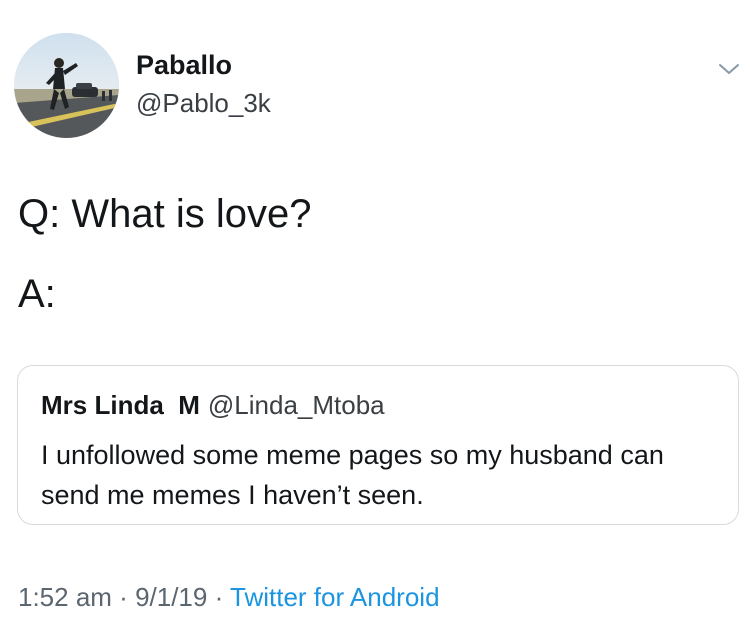 The width and height of the screenshot is (750, 638). What do you see at coordinates (65, 597) in the screenshot?
I see `tweet-time: 1:52 am` at bounding box center [65, 597].